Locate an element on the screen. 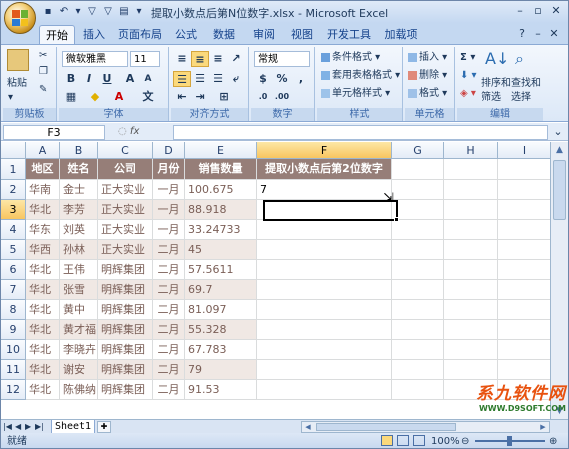  help-icon: ? is located at coordinates (522, 34).